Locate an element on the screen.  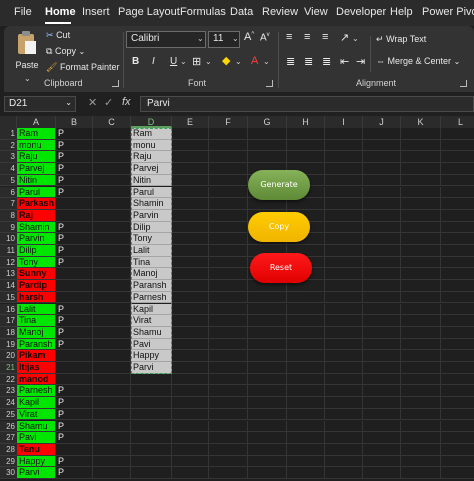
tab-formulas: Formulas is located at coordinates (203, 12).